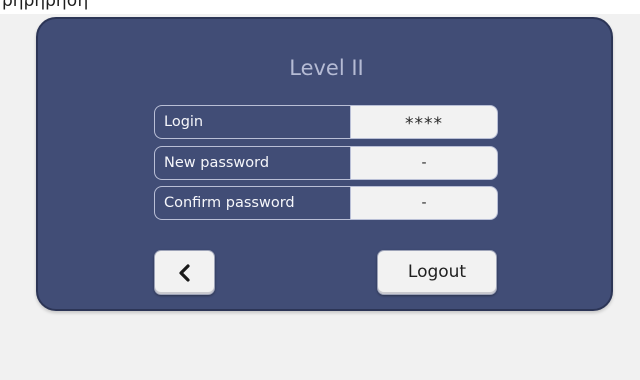 Image resolution: width=640 pixels, height=380 pixels. Describe the element at coordinates (252, 122) in the screenshot. I see `login-label: Login` at that location.